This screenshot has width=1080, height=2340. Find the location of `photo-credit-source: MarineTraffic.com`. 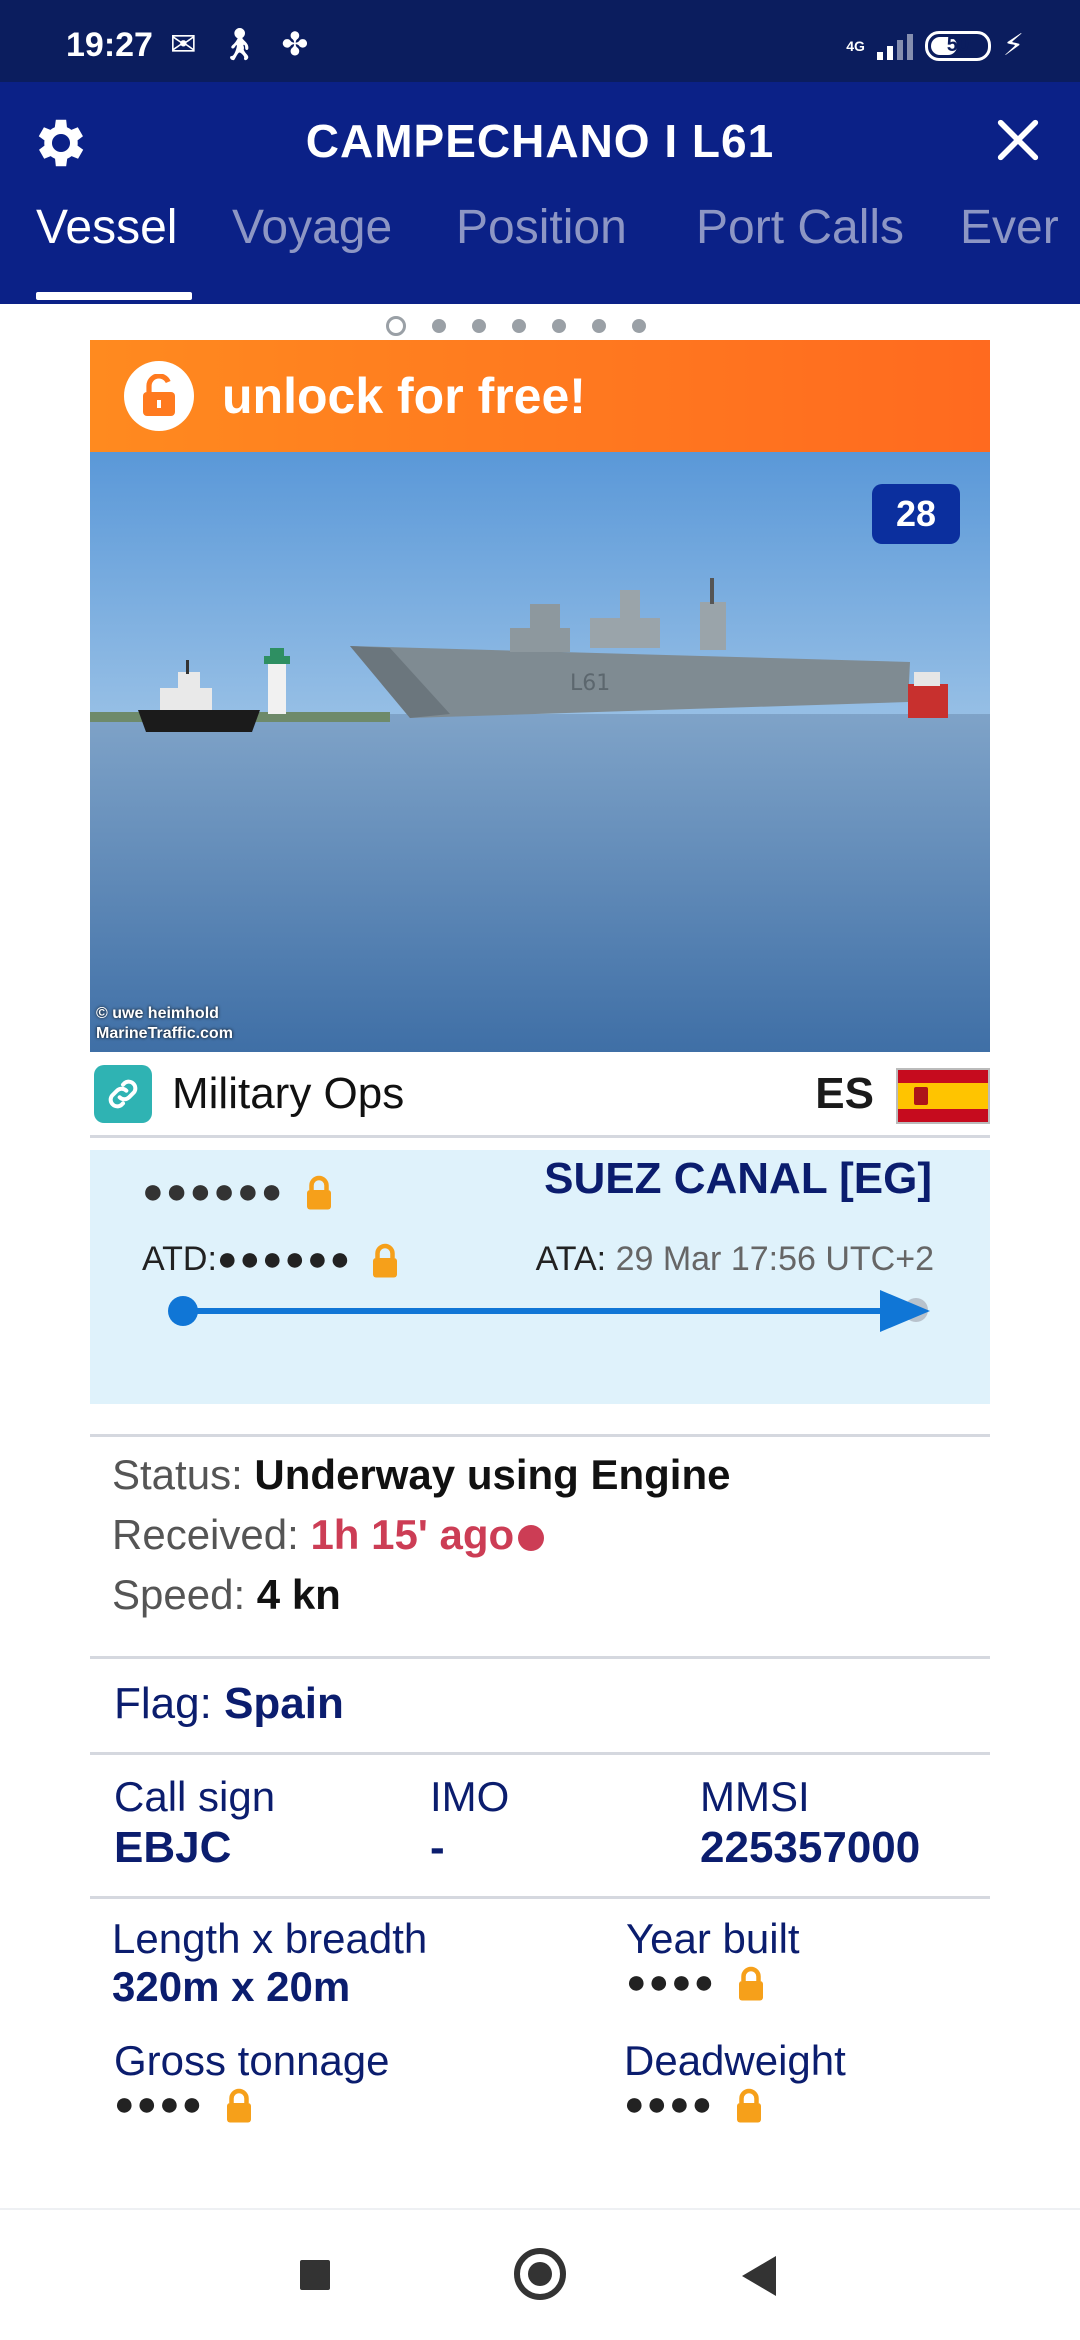

photo-credit-source: MarineTraffic.com is located at coordinates (164, 1033).